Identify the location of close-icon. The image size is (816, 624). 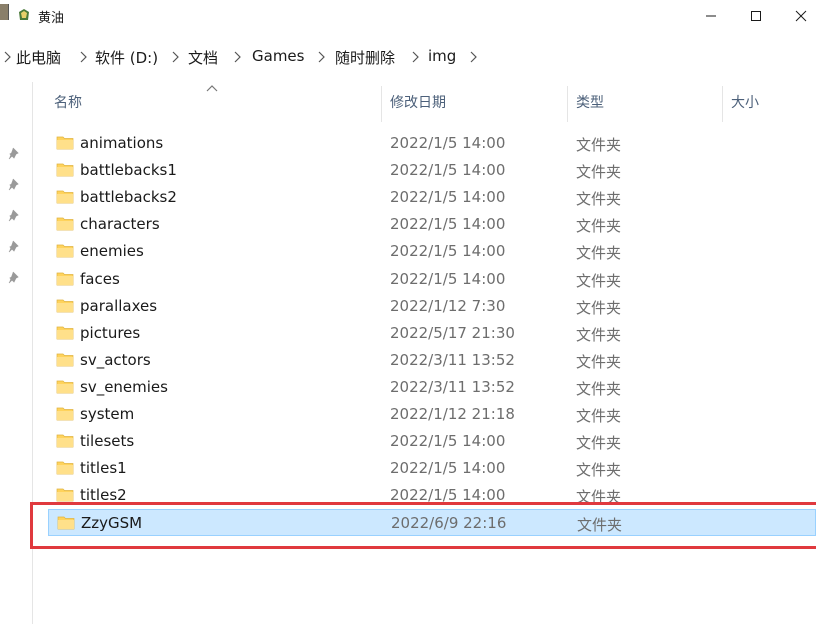
(801, 16).